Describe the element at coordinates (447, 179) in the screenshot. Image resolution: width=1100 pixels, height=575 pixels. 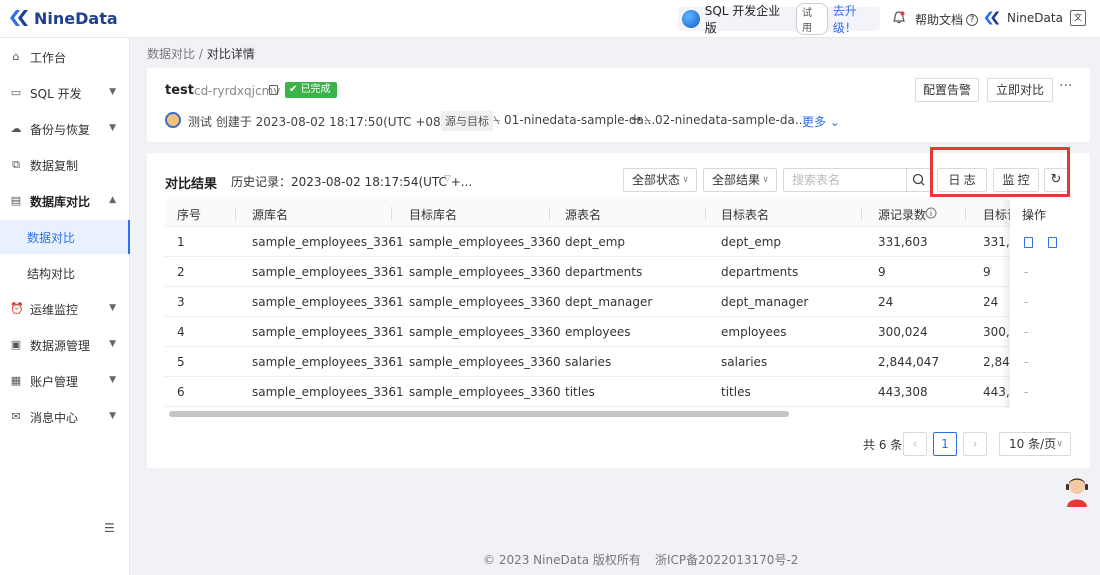
I see `chevron-down-icon: ▽` at that location.